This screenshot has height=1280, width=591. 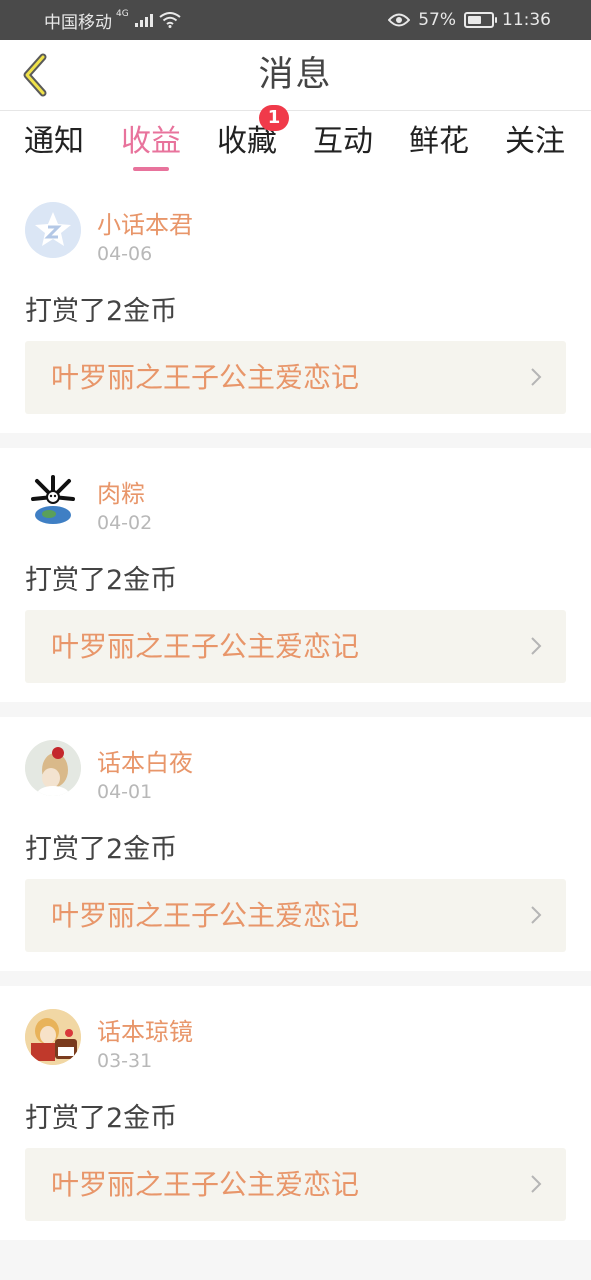 I want to click on tab-label: 鲜花, so click(x=439, y=141).